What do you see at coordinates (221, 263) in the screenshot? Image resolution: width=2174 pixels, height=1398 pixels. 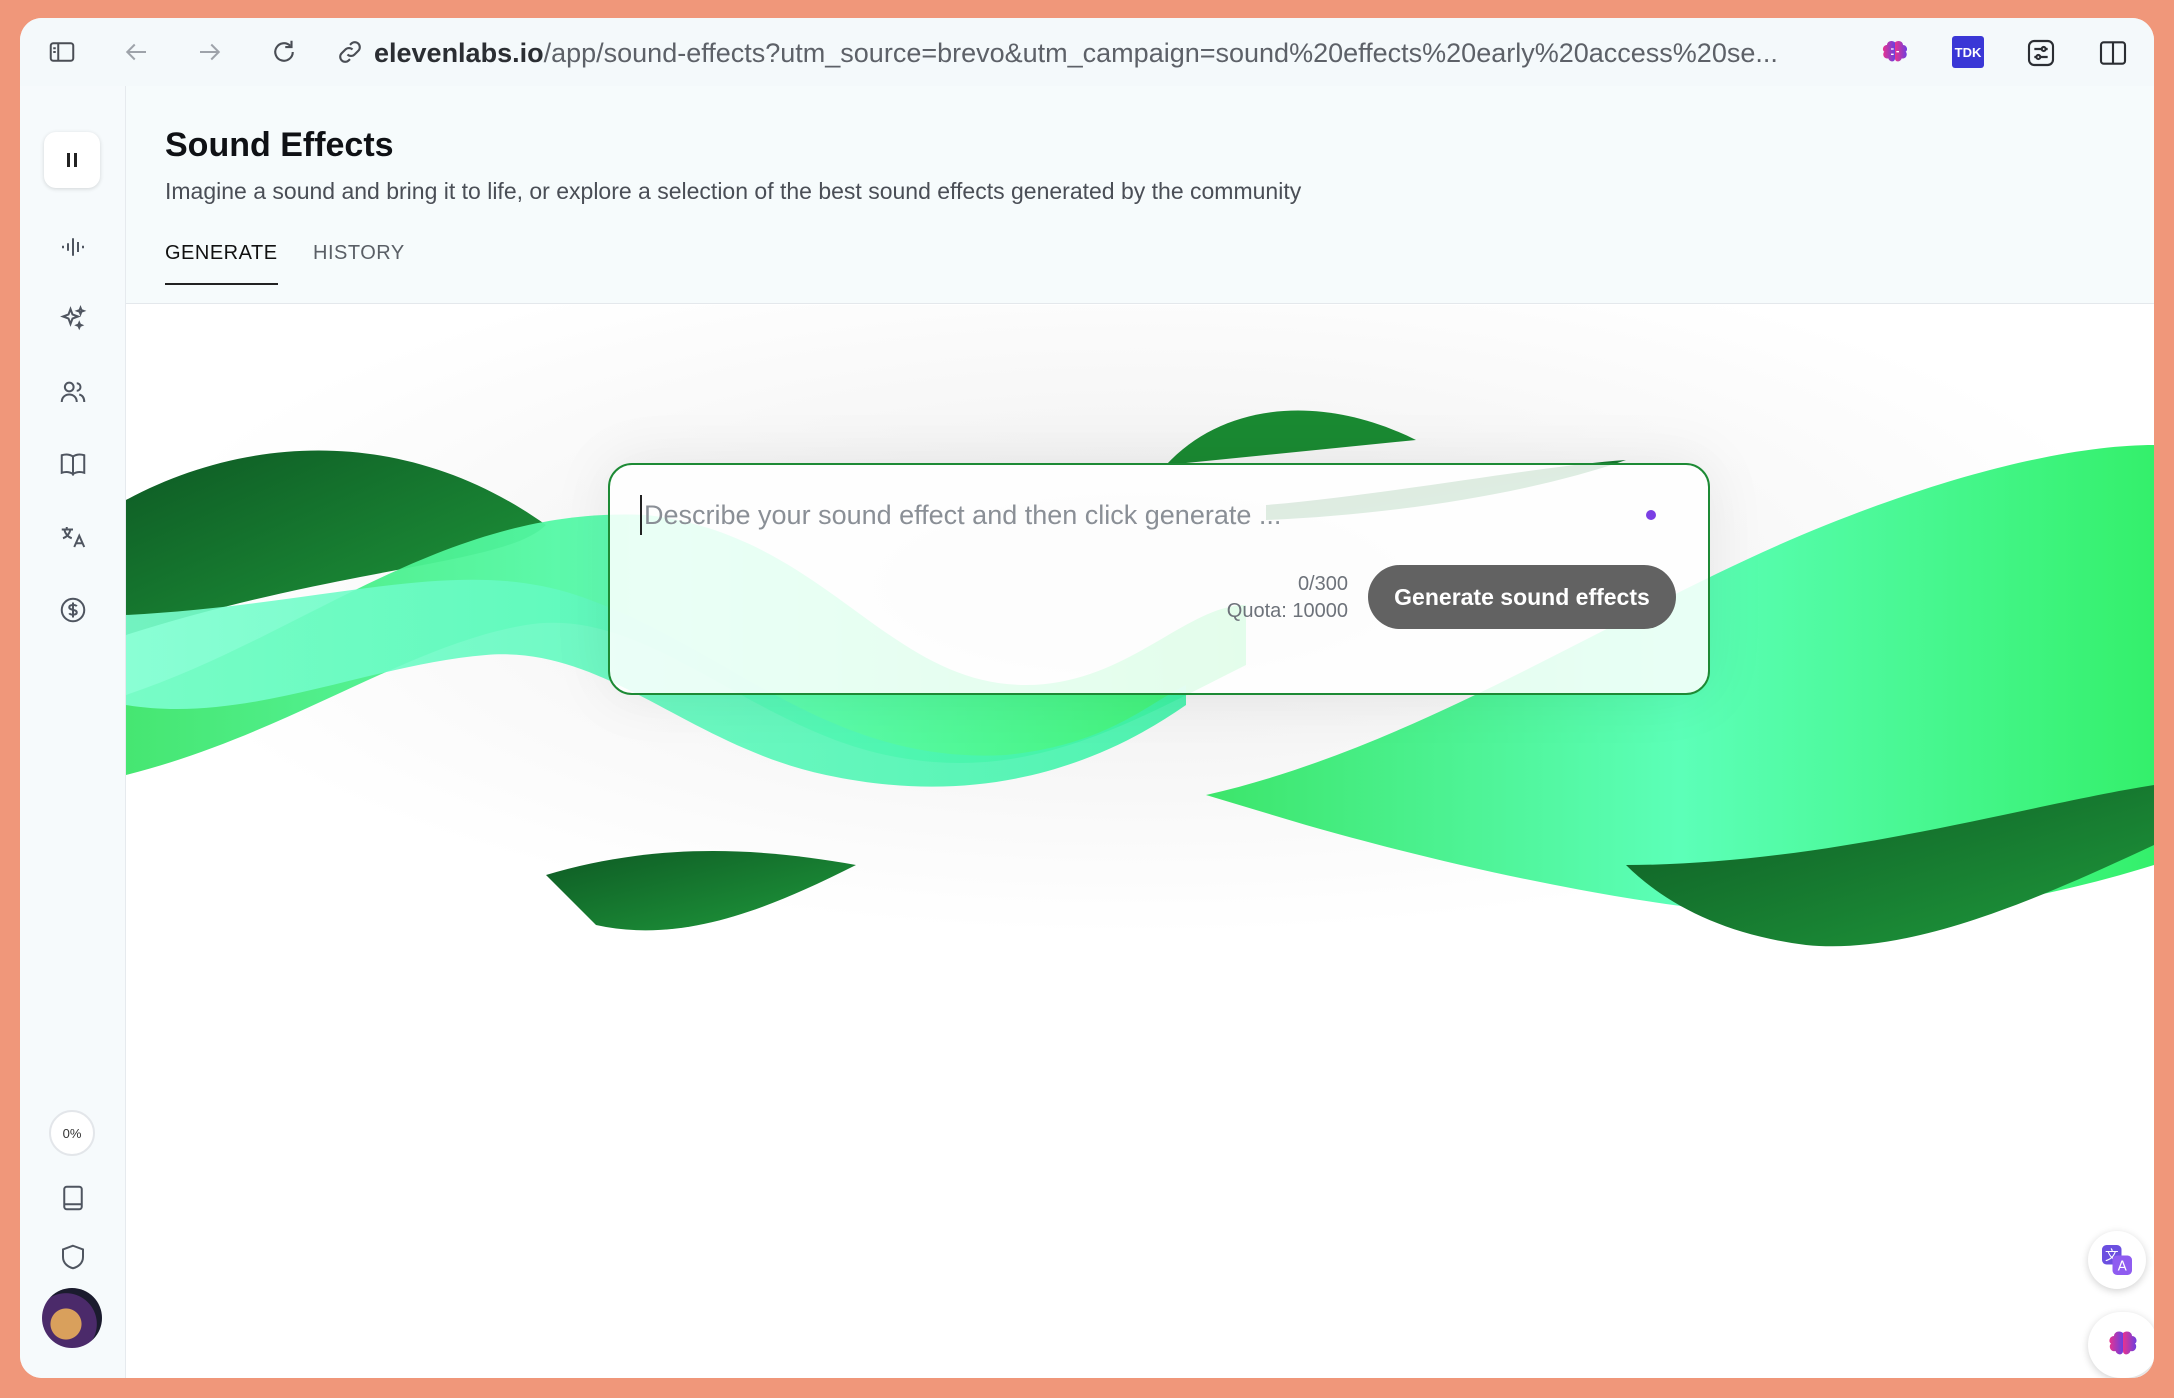 I see `tab-generate: GENERATE` at bounding box center [221, 263].